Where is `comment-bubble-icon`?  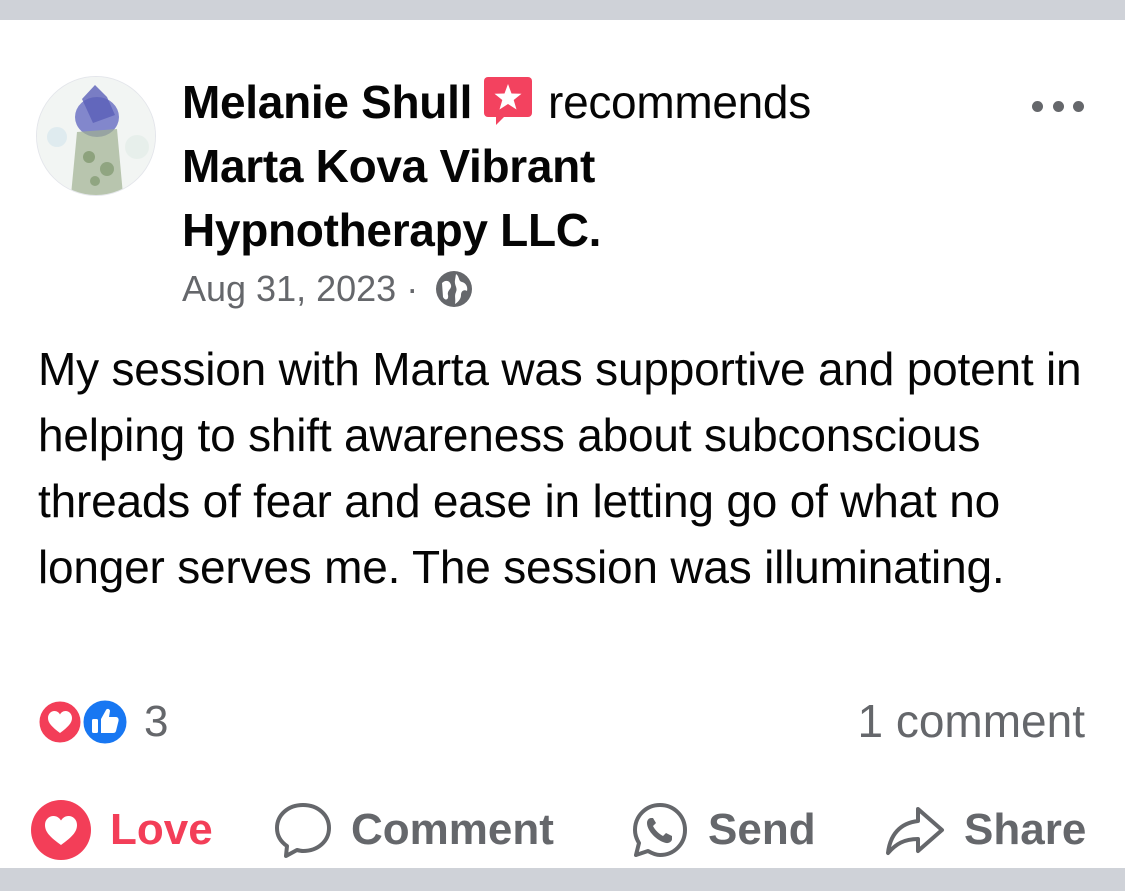
comment-bubble-icon is located at coordinates (303, 830).